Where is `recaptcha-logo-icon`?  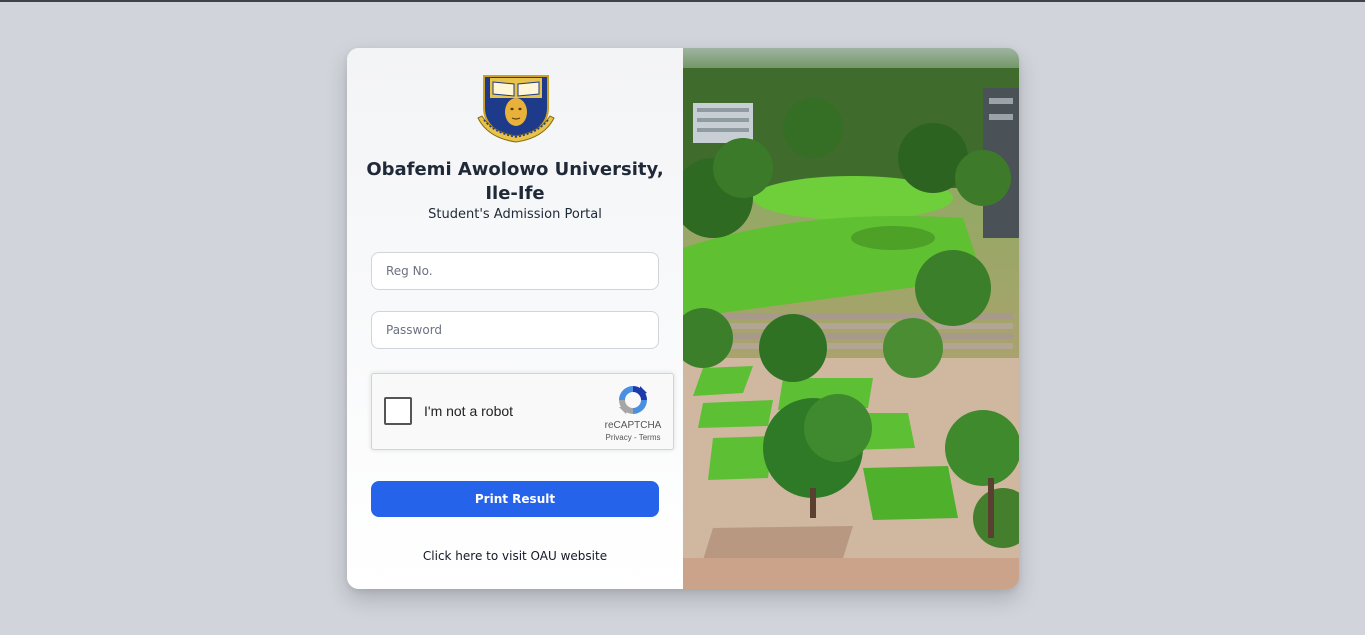
recaptcha-logo-icon is located at coordinates (633, 400).